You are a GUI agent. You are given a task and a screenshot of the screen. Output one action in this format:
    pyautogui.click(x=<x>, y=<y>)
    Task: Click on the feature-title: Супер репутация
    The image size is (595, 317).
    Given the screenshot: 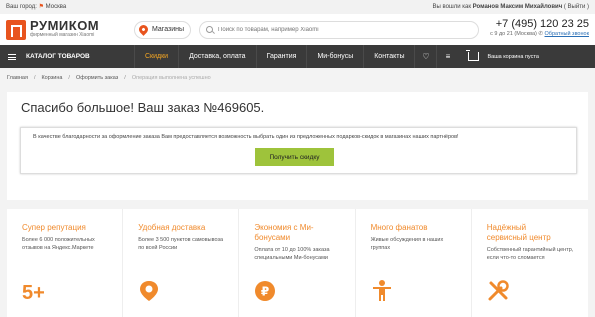 What is the action you would take?
    pyautogui.click(x=54, y=227)
    